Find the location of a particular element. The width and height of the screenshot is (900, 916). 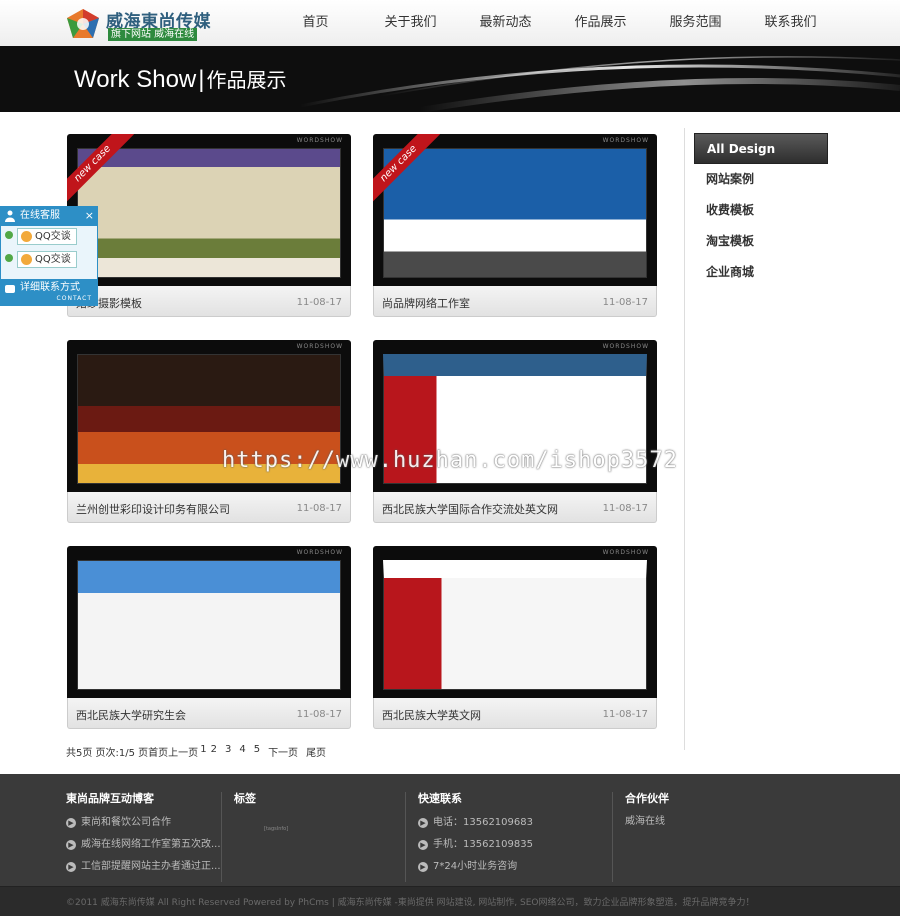

work-card: WORDSHOW 婚纱摄影模板 11-08-17 new case is located at coordinates (209, 225).